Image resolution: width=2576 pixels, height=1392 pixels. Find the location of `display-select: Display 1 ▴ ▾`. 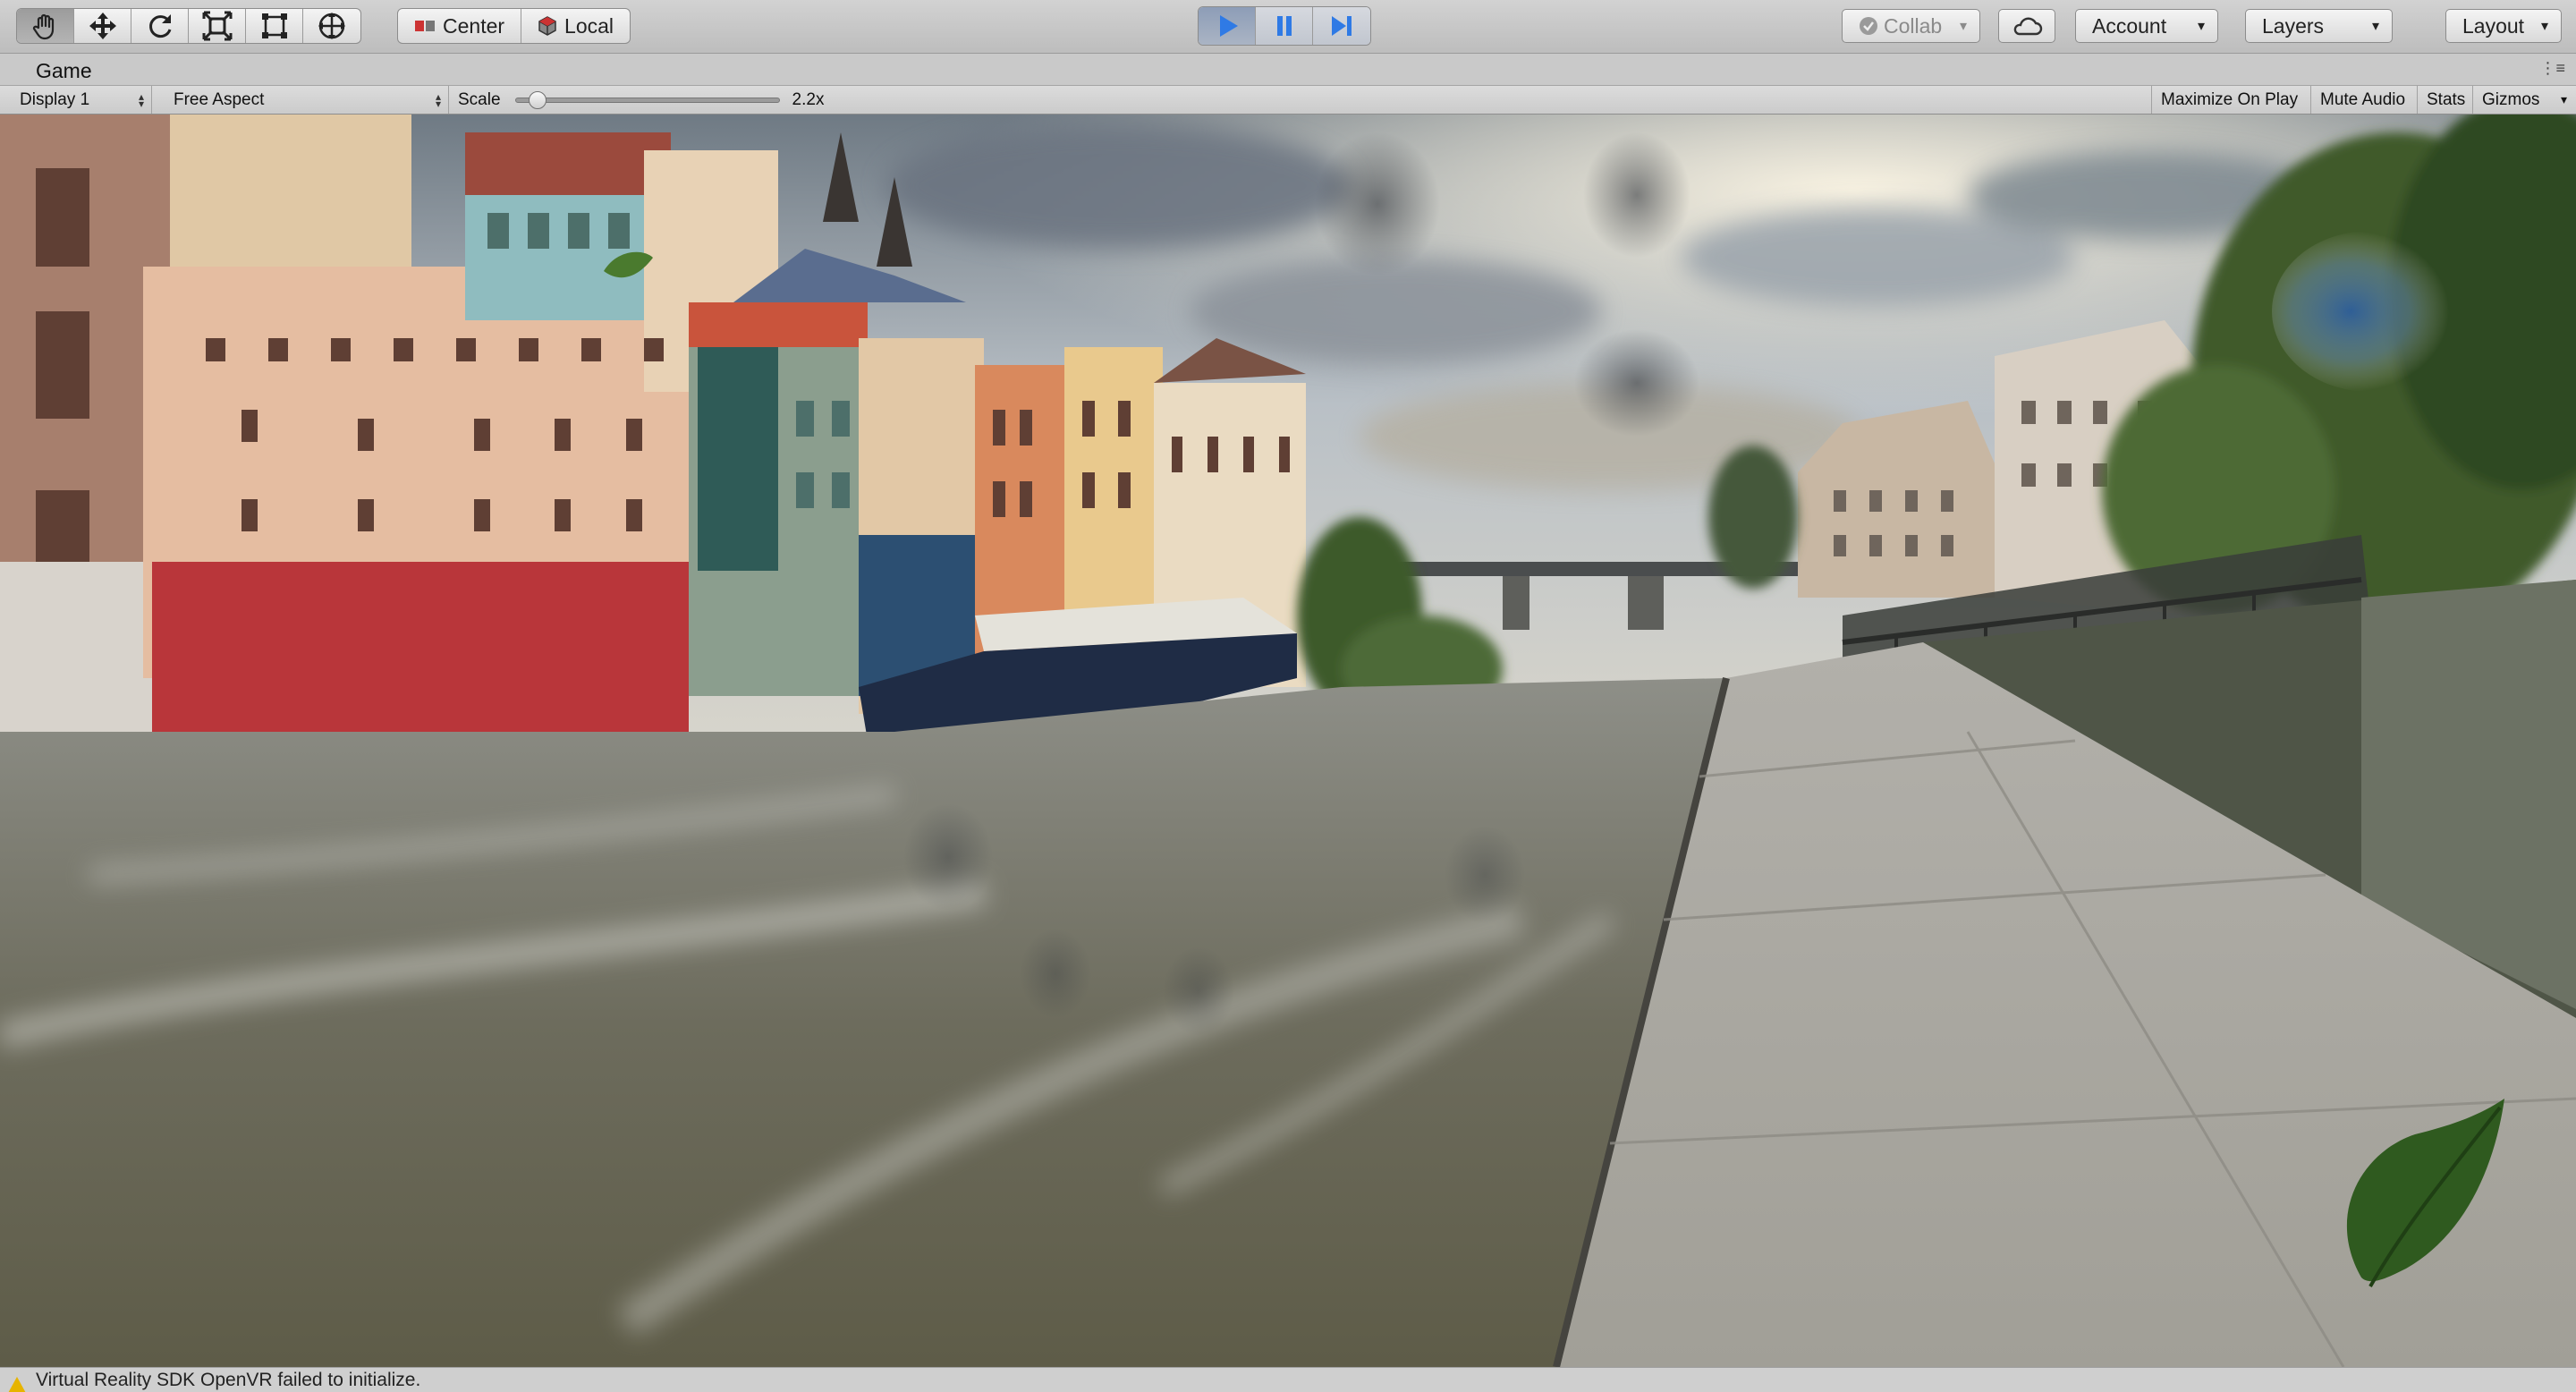

display-select: Display 1 ▴ ▾ is located at coordinates (80, 100).